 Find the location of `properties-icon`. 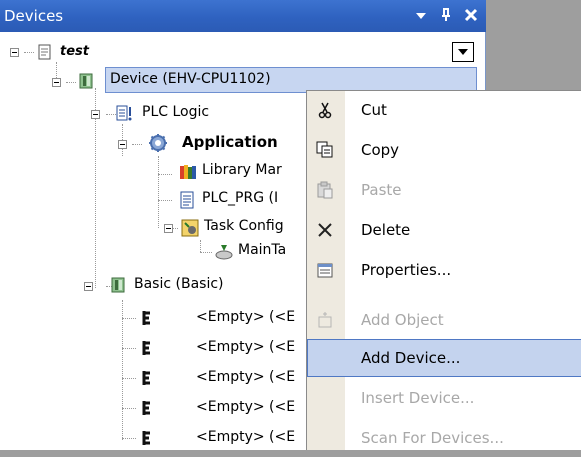

properties-icon is located at coordinates (325, 270).